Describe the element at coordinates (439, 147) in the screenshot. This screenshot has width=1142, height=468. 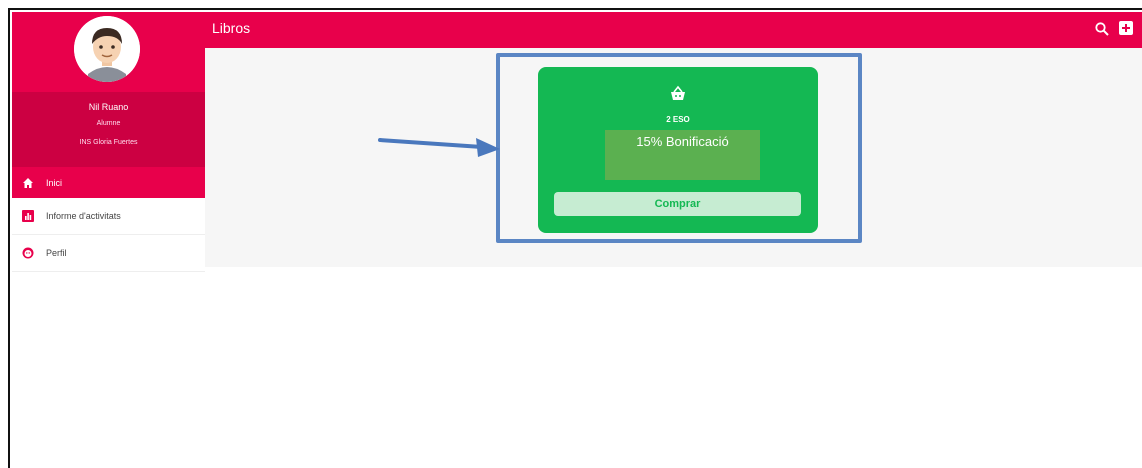
I see `annotation-arrow-icon` at that location.